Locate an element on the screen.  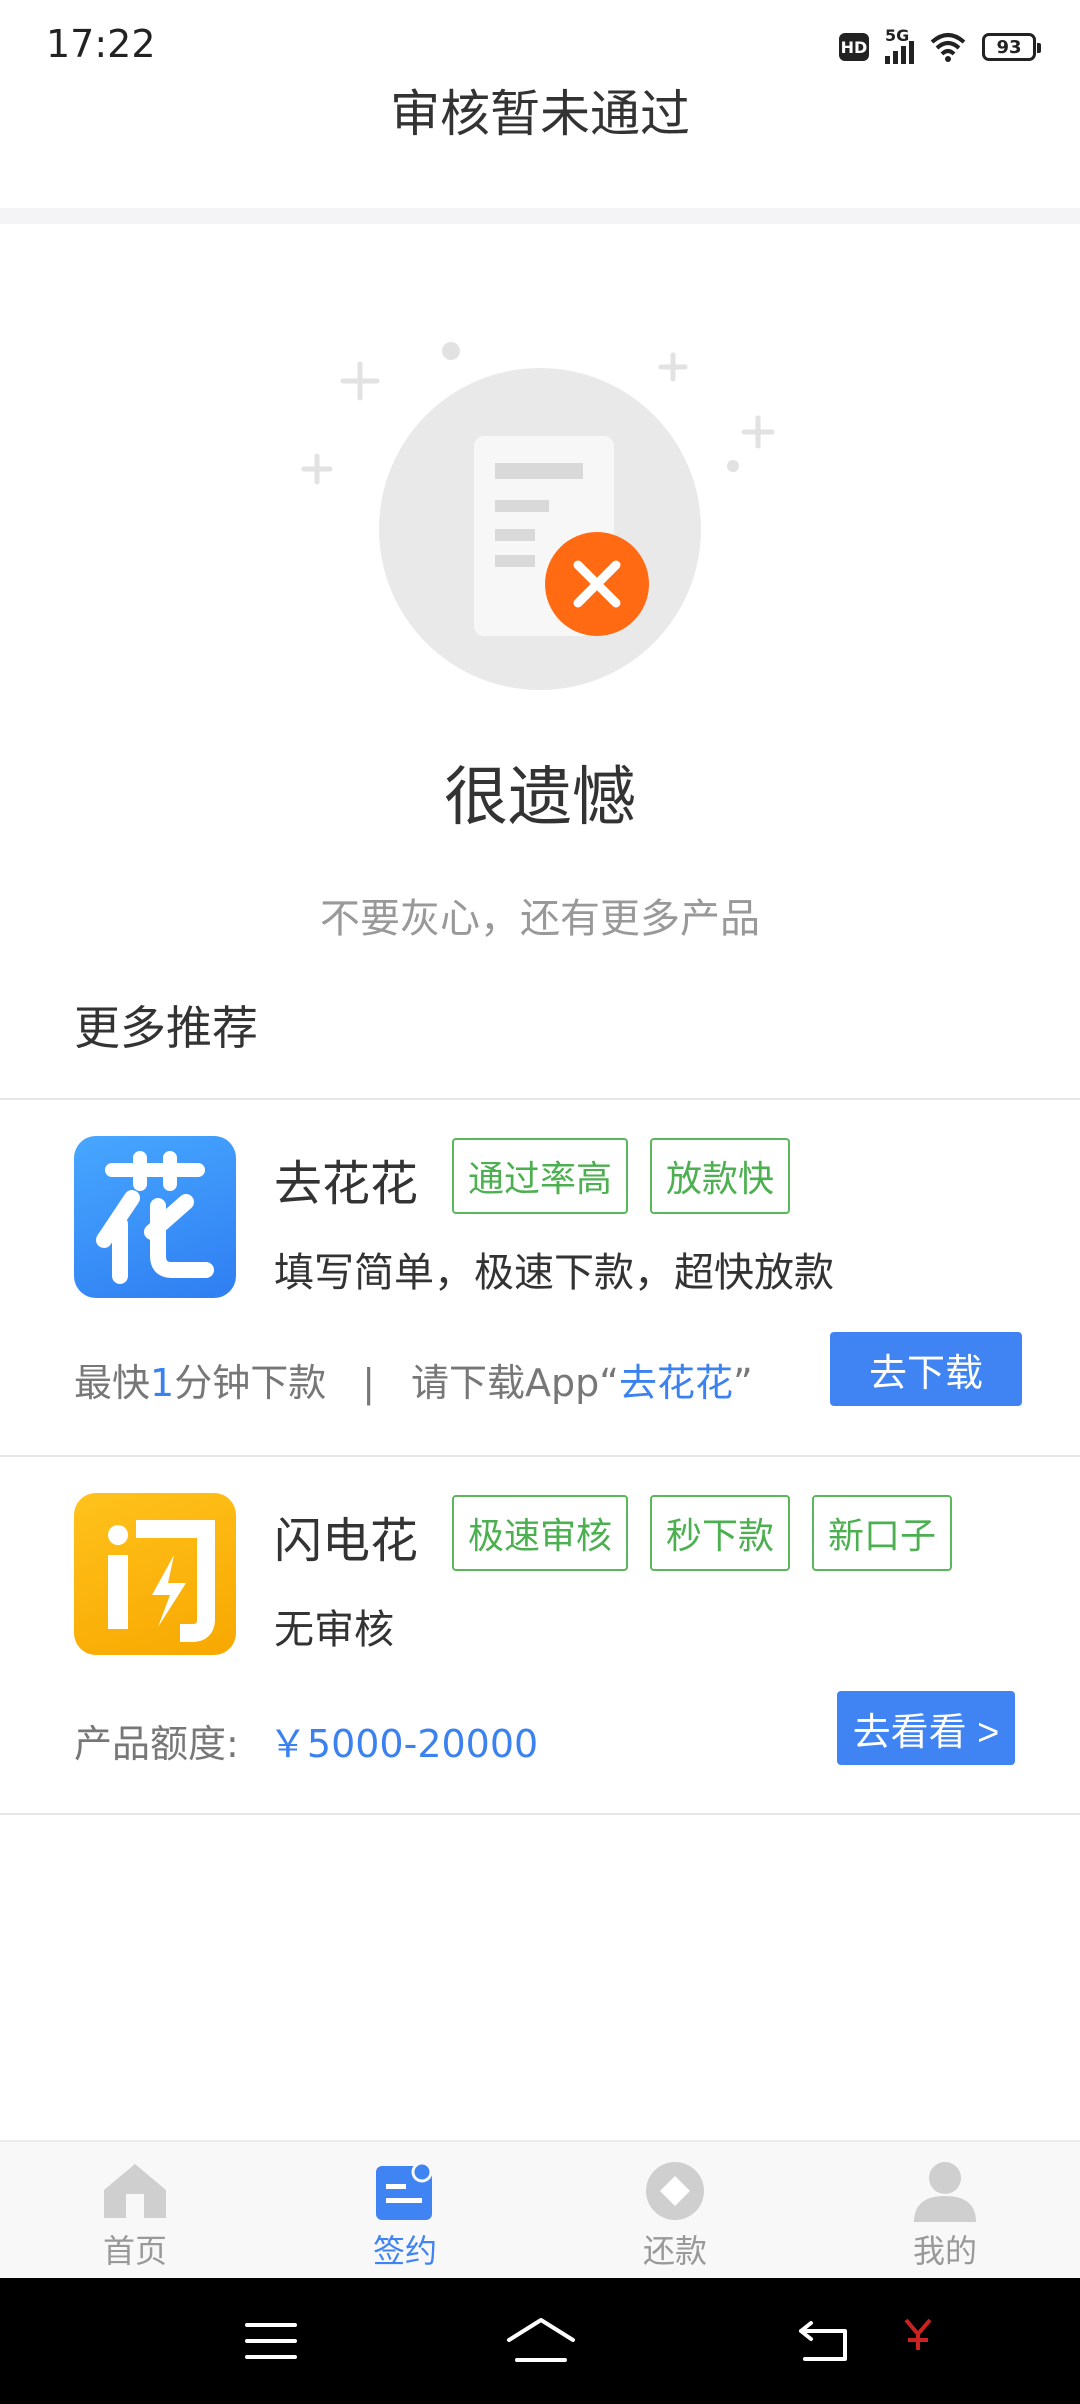
hua-logo-icon is located at coordinates (155, 1217).